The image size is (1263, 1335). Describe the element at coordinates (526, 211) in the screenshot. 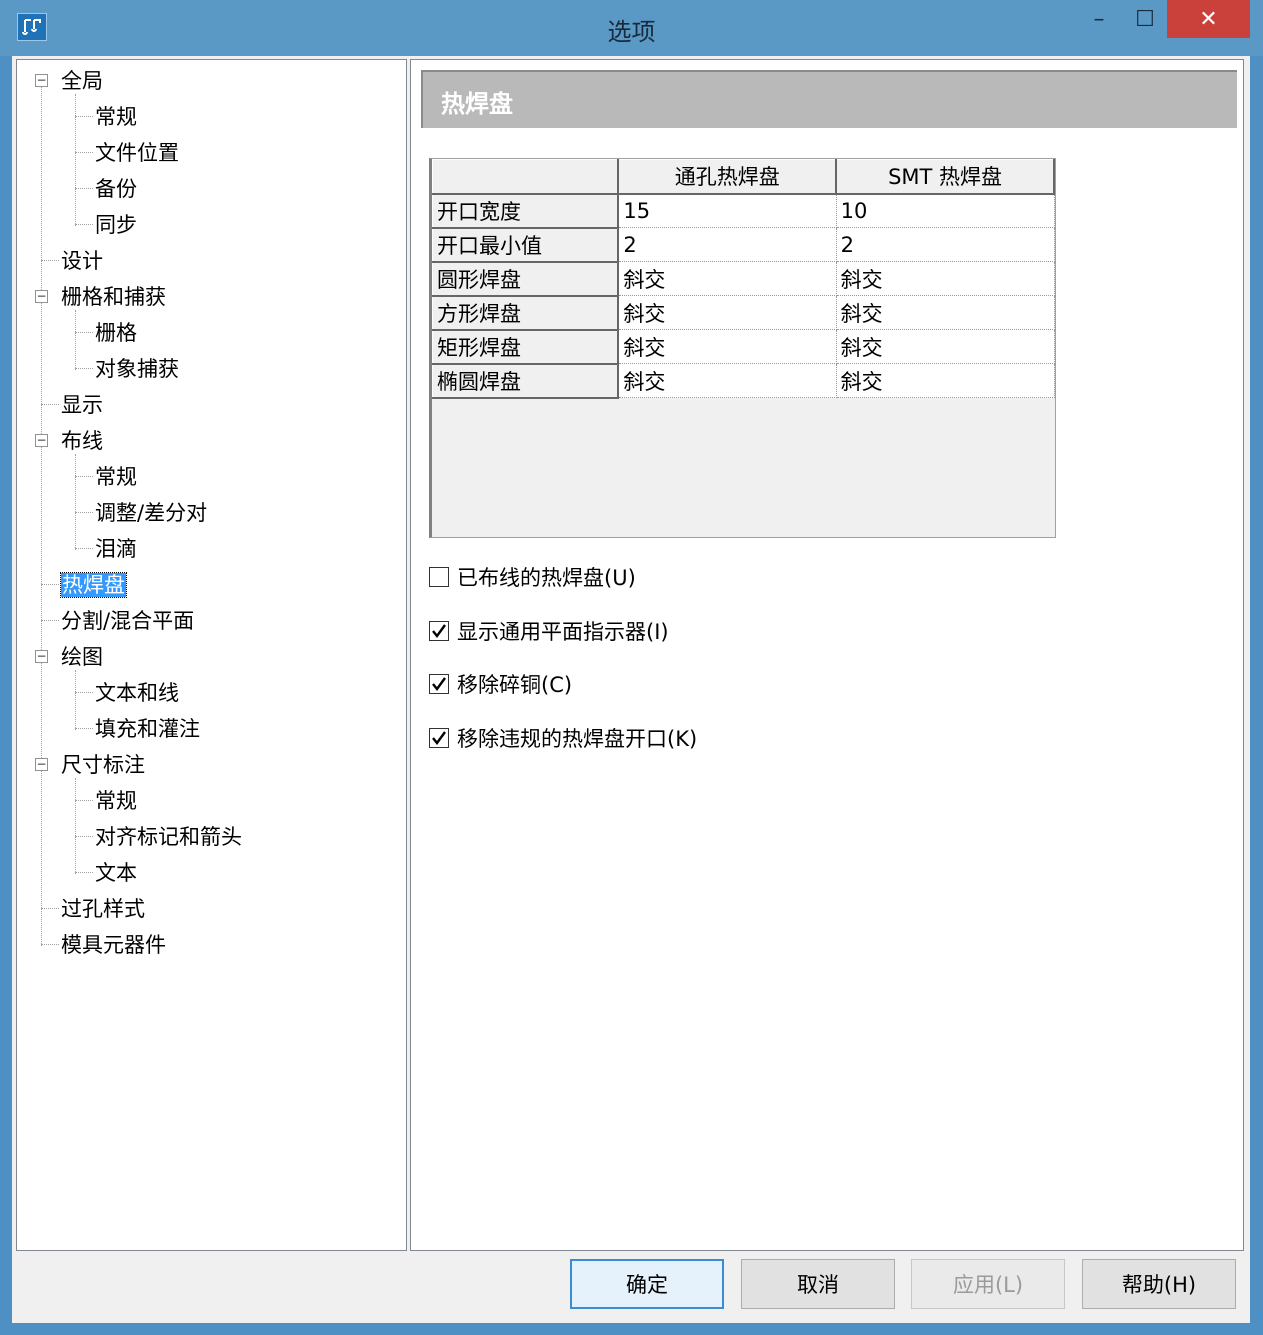

I see `row-header: 开口宽度` at that location.